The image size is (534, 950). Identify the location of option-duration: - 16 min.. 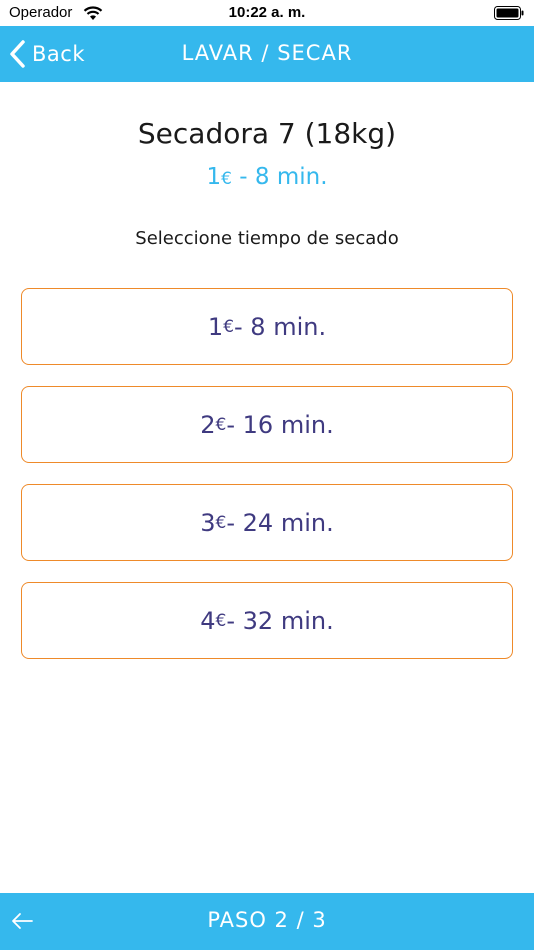
(280, 424).